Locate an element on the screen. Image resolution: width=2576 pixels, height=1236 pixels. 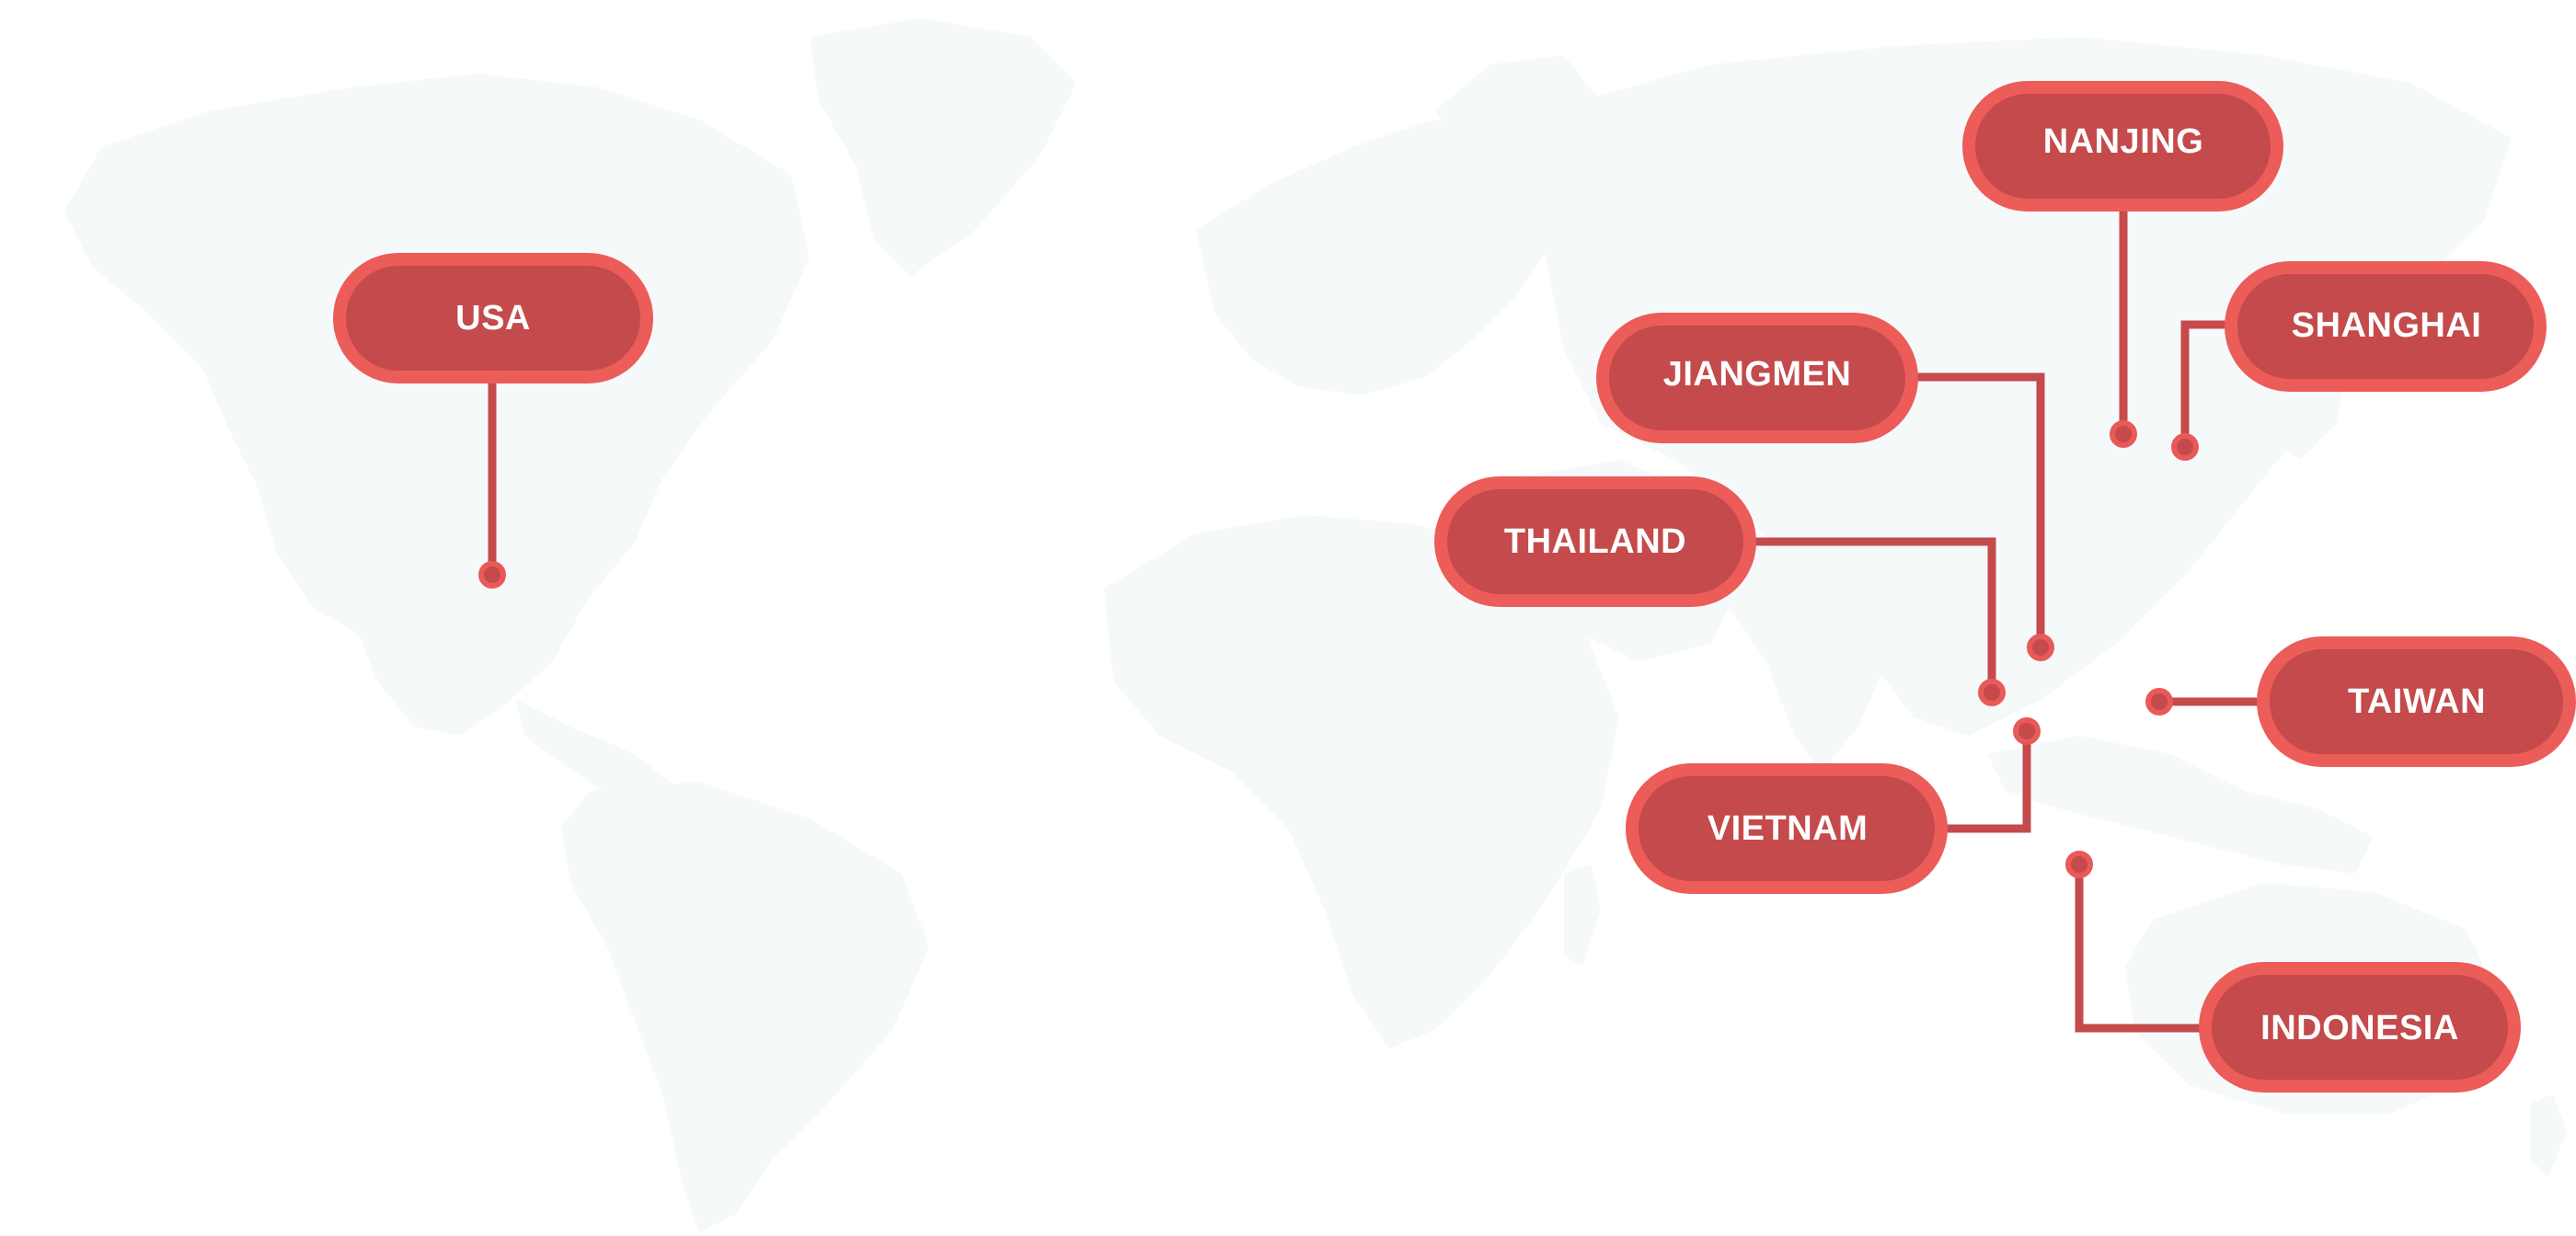
landmass-india is located at coordinates (1812, 657).